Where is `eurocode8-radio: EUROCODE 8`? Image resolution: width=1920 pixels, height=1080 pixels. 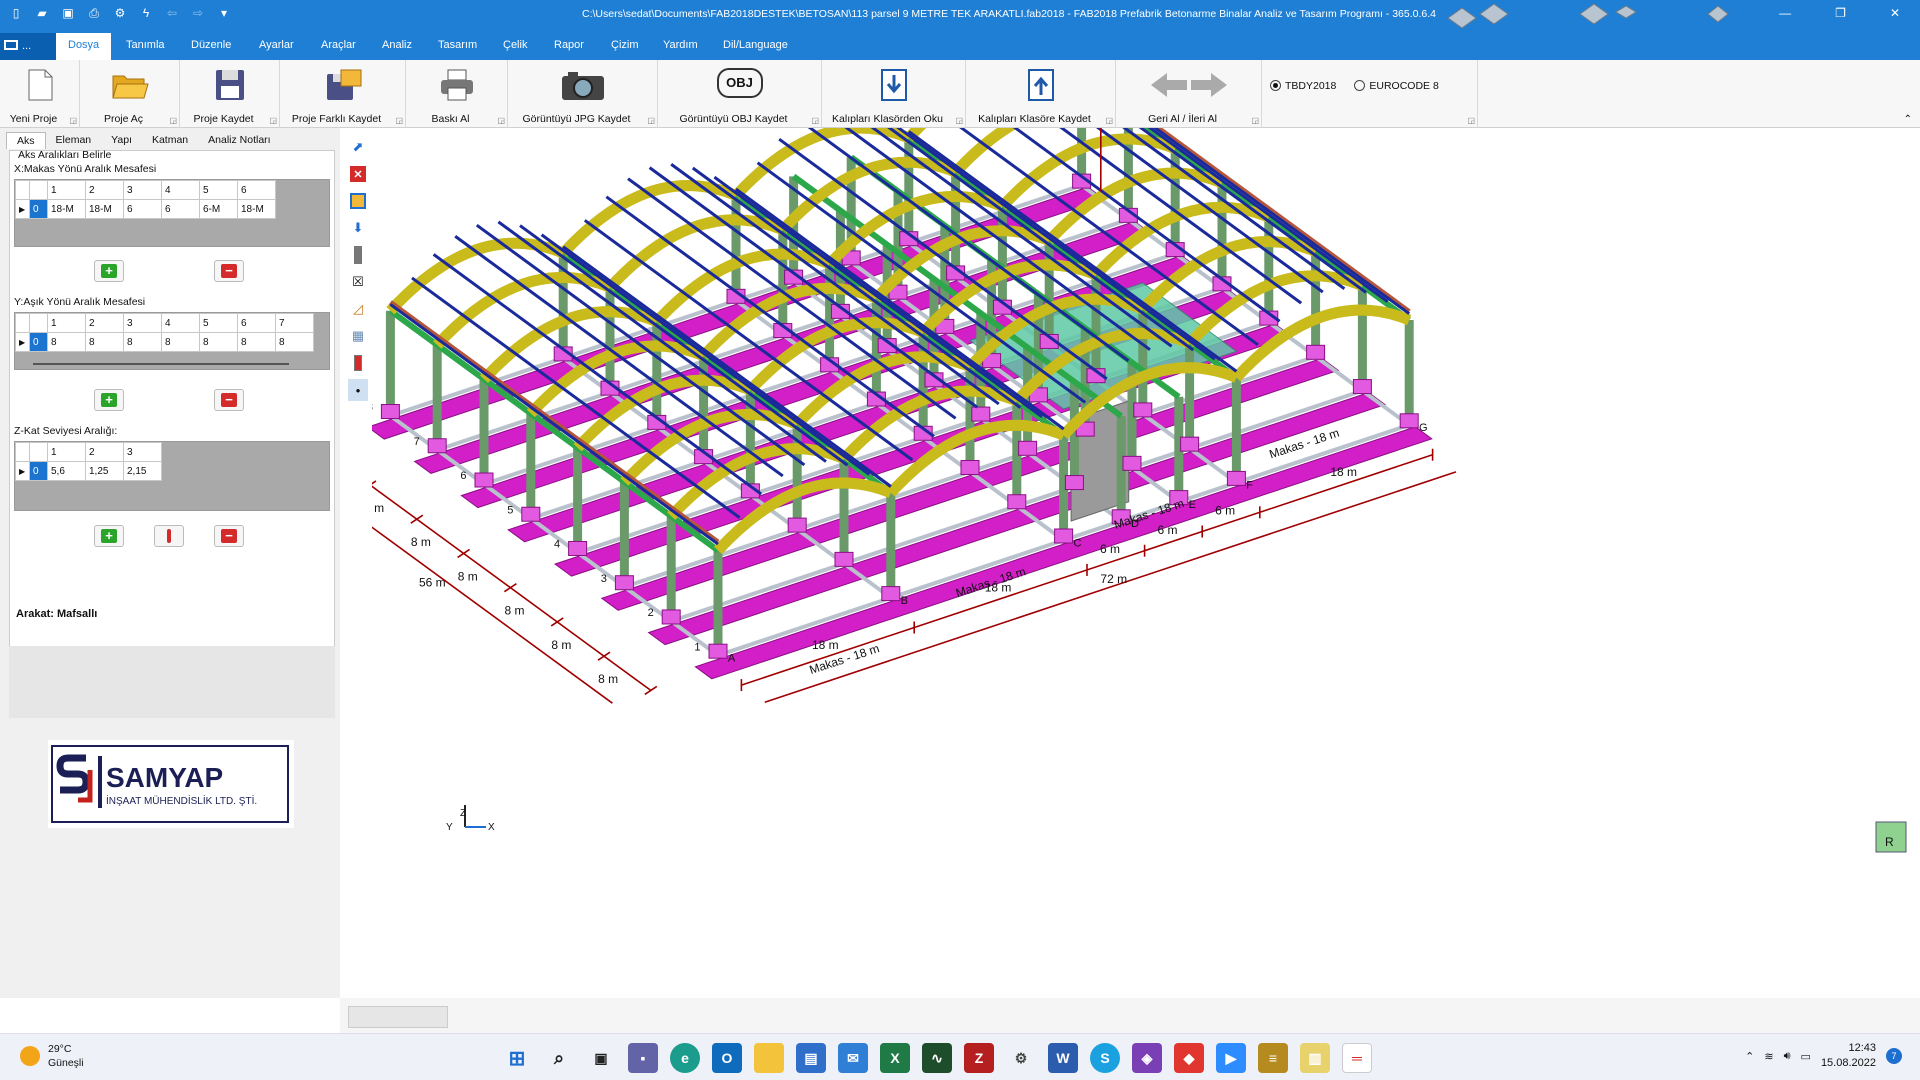
eurocode8-radio: EUROCODE 8 is located at coordinates (1396, 86).